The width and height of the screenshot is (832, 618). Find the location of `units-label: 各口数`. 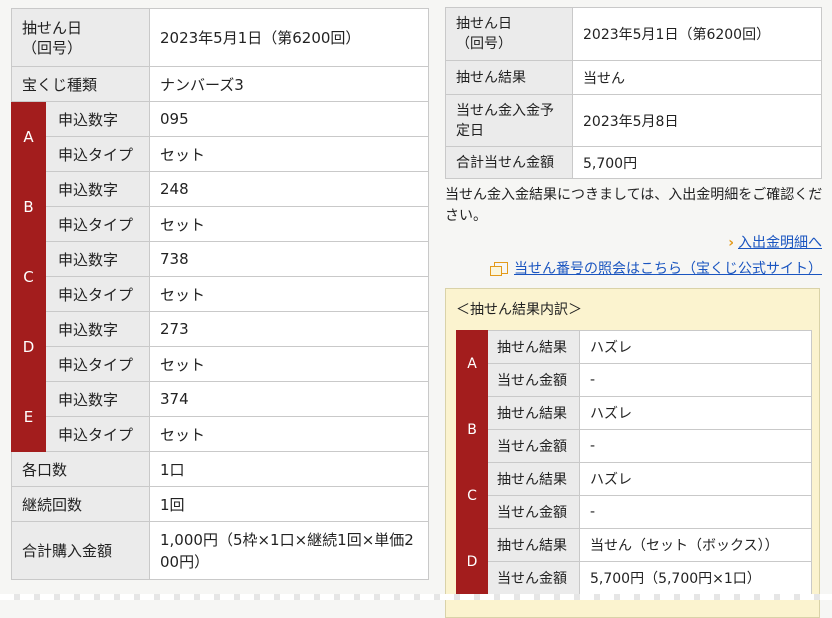

units-label: 各口数 is located at coordinates (80, 469).